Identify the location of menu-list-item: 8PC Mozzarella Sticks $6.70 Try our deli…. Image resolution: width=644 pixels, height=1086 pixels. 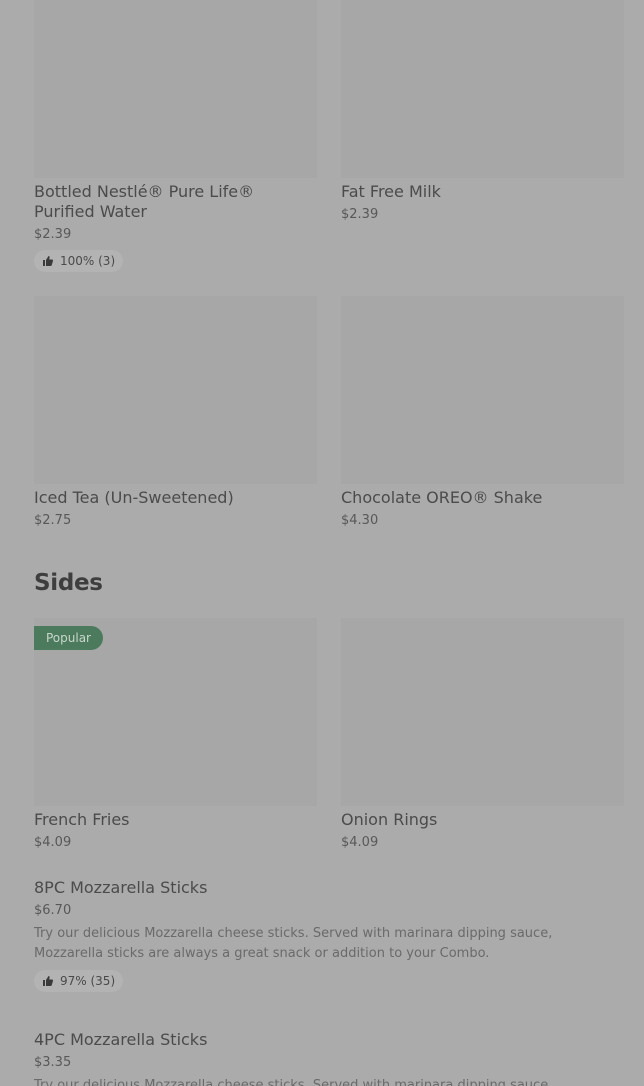
(314, 933).